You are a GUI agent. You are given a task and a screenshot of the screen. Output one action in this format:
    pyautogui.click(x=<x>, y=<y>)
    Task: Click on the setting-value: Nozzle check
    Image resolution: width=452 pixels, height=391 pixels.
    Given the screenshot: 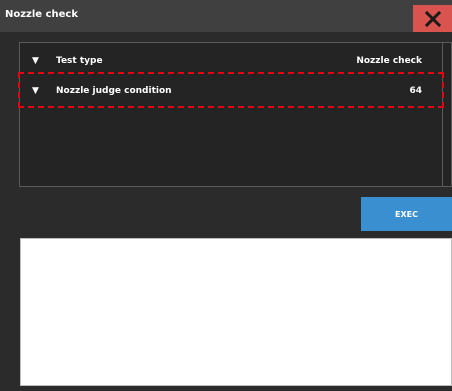 What is the action you would take?
    pyautogui.click(x=389, y=61)
    